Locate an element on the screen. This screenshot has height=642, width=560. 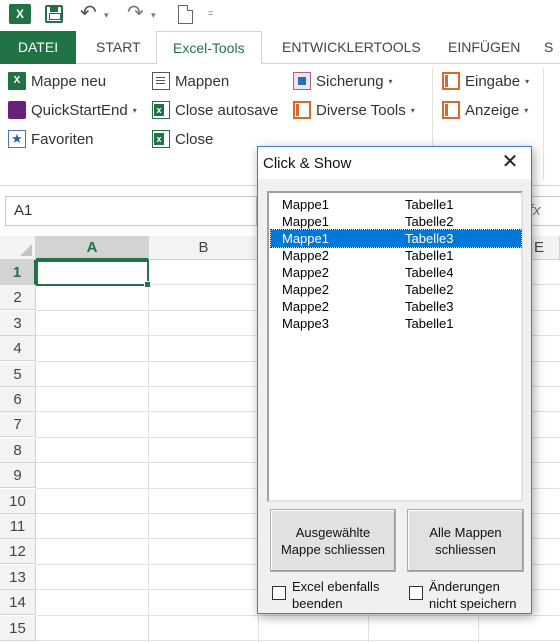
mappe-neu-button: X Mappe neu is located at coordinates (57, 81).